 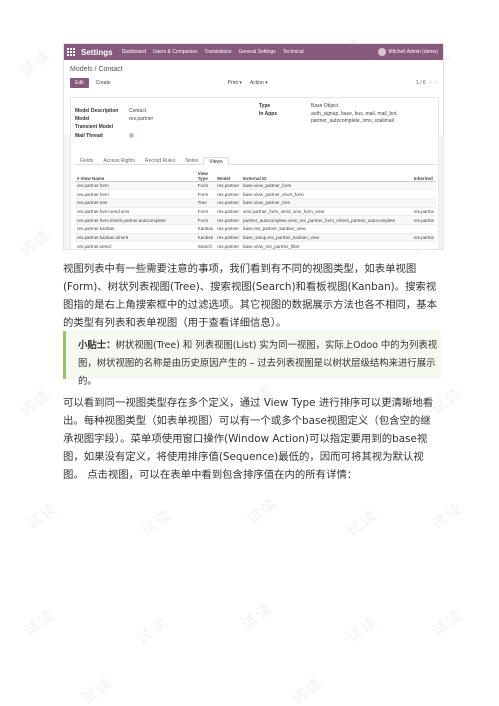 What do you see at coordinates (97, 52) in the screenshot?
I see `app-title: Settings` at bounding box center [97, 52].